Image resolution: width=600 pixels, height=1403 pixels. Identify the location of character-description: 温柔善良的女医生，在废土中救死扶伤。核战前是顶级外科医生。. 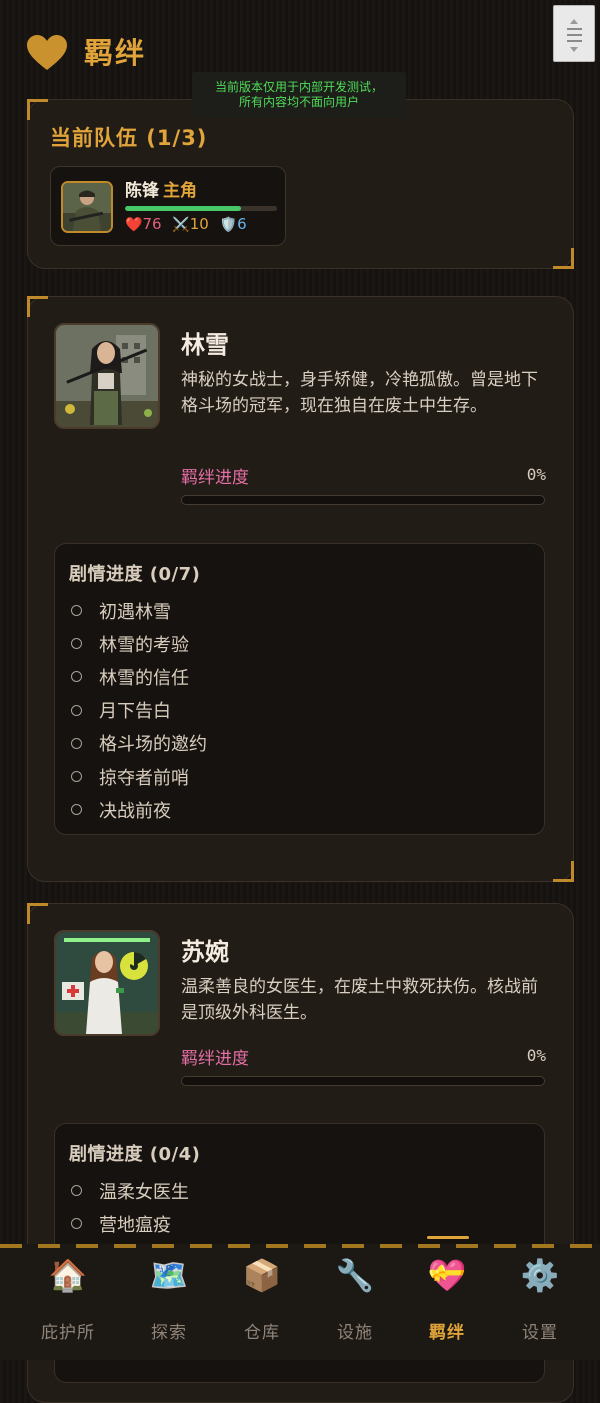
(359, 1000).